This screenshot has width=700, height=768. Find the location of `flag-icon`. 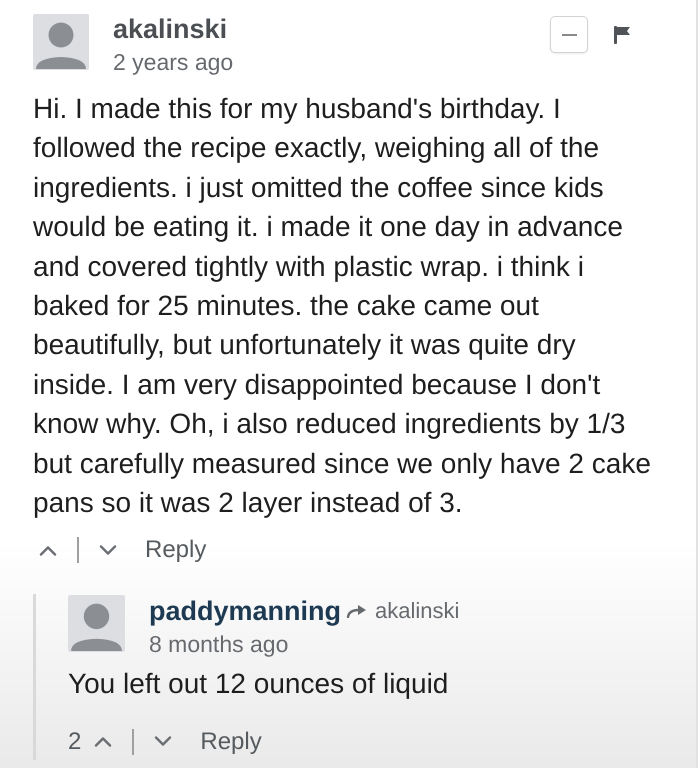

flag-icon is located at coordinates (622, 35).